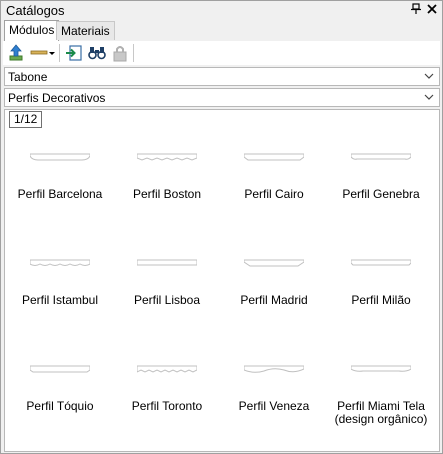 The height and width of the screenshot is (454, 443). Describe the element at coordinates (97, 53) in the screenshot. I see `binoculars-search-icon` at that location.